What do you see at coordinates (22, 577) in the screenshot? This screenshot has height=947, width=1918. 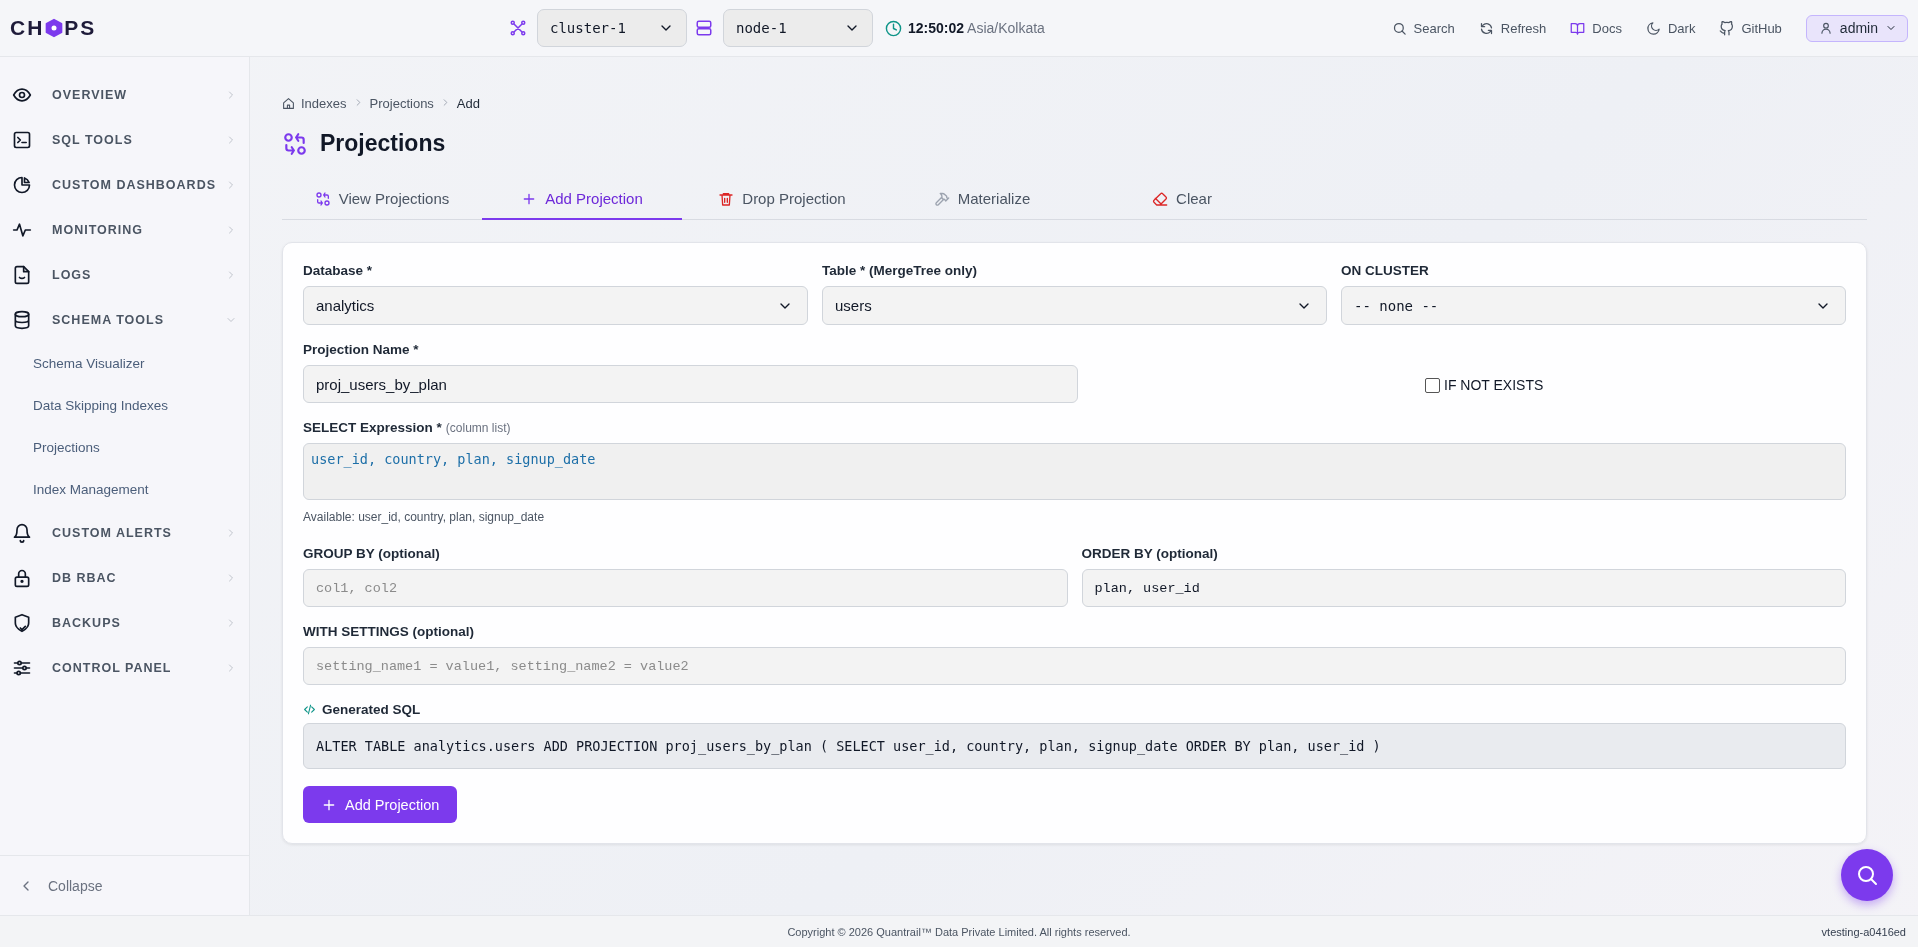 I see `lock-icon` at bounding box center [22, 577].